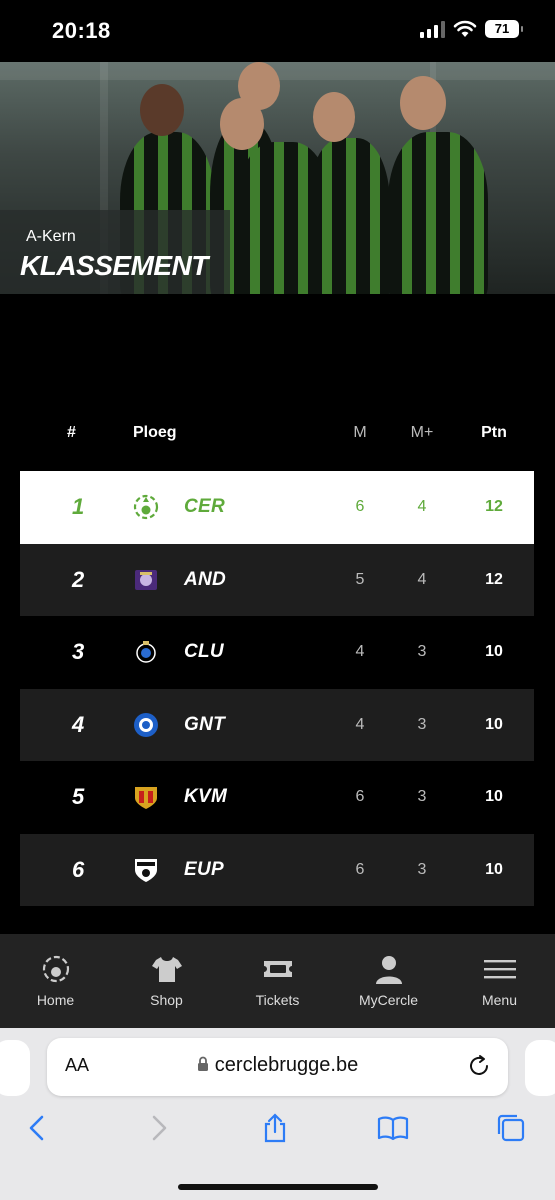 The width and height of the screenshot is (555, 1200). Describe the element at coordinates (277, 969) in the screenshot. I see `ticket-icon` at that location.